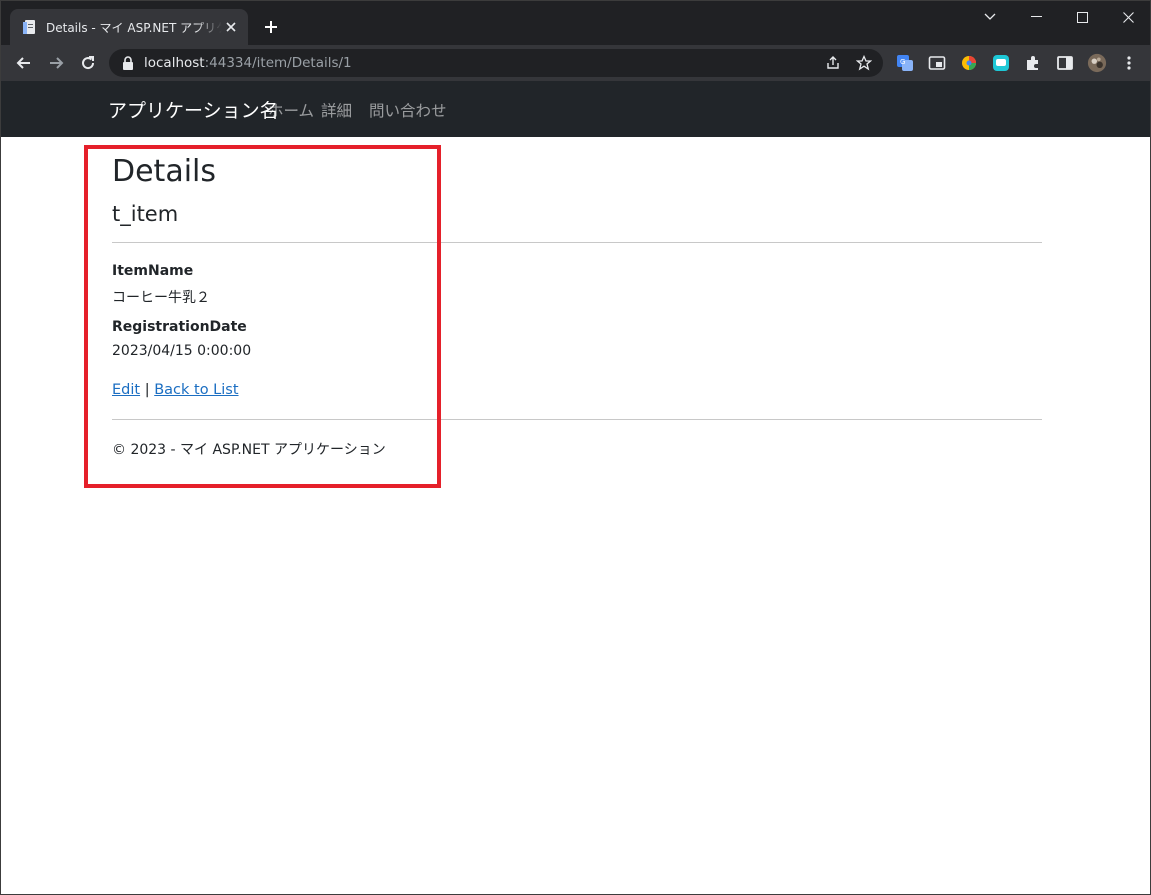  Describe the element at coordinates (231, 27) in the screenshot. I see `close-tab-icon` at that location.